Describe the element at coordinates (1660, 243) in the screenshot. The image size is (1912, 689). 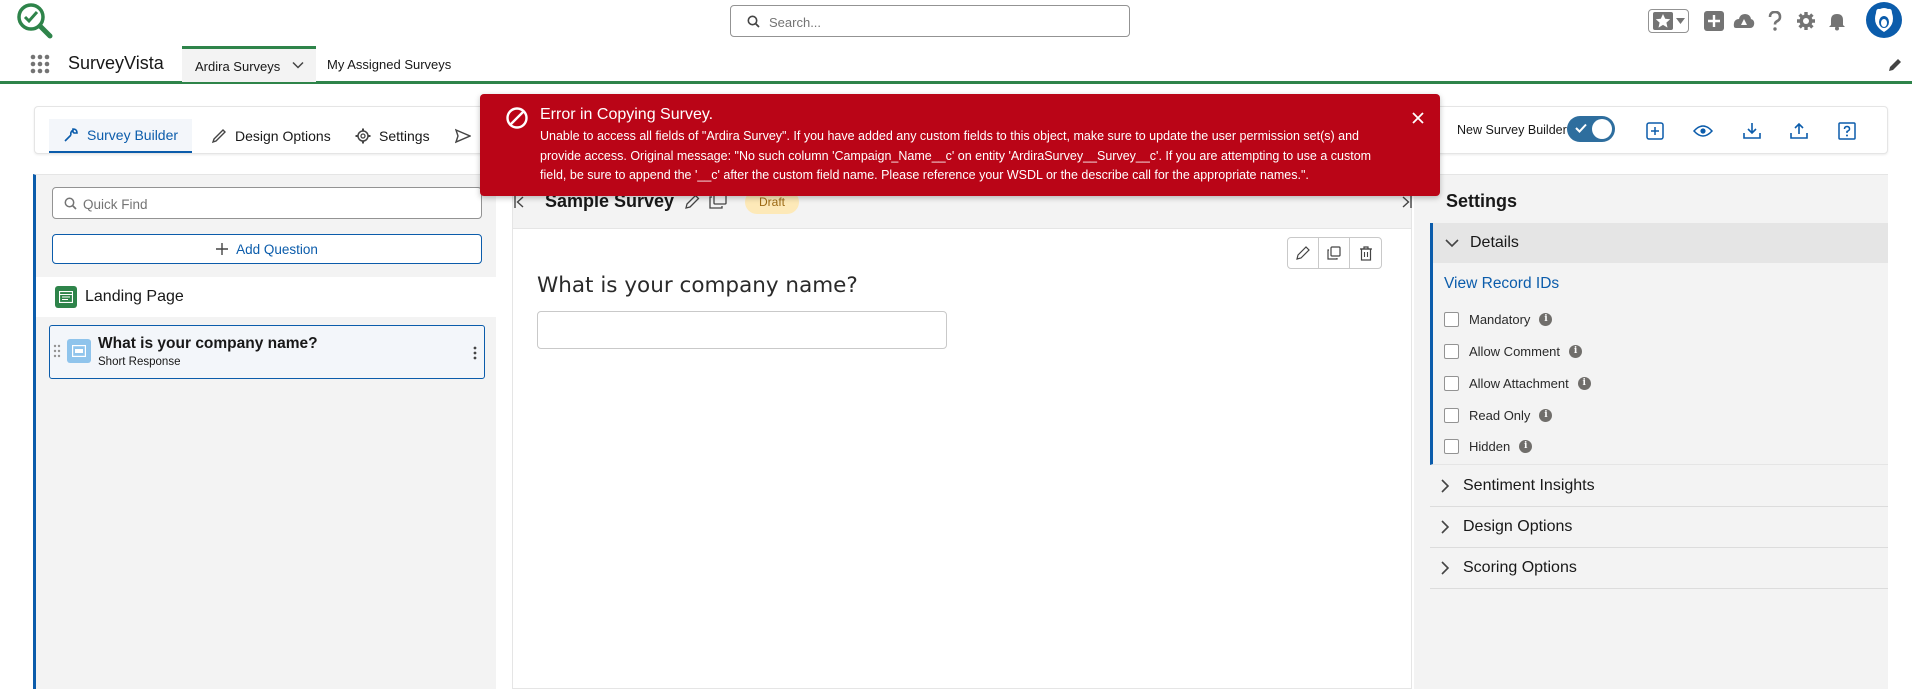
I see `details-header: Details` at that location.